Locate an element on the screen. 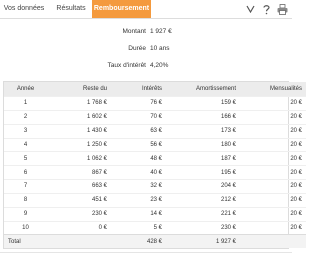 Image resolution: width=320 pixels, height=257 pixels. cell-interets: 70 € is located at coordinates (138, 117).